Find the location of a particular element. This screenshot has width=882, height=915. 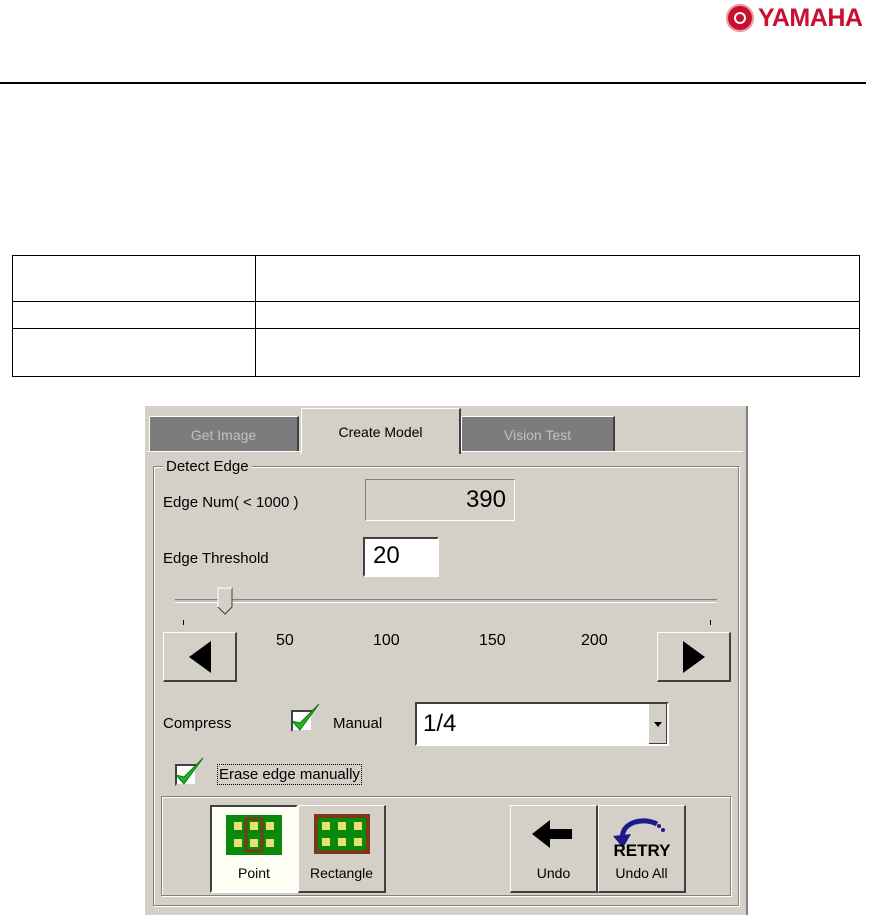

undo-all-button: RETRY Undo All is located at coordinates (642, 849).